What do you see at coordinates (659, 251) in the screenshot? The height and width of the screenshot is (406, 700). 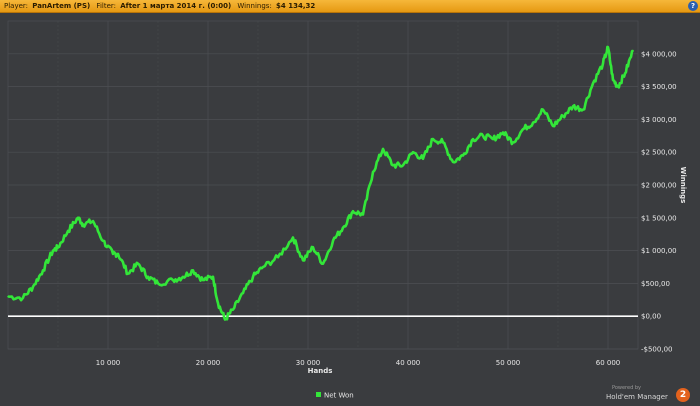 I see `y-tick-label: $1 000,00` at bounding box center [659, 251].